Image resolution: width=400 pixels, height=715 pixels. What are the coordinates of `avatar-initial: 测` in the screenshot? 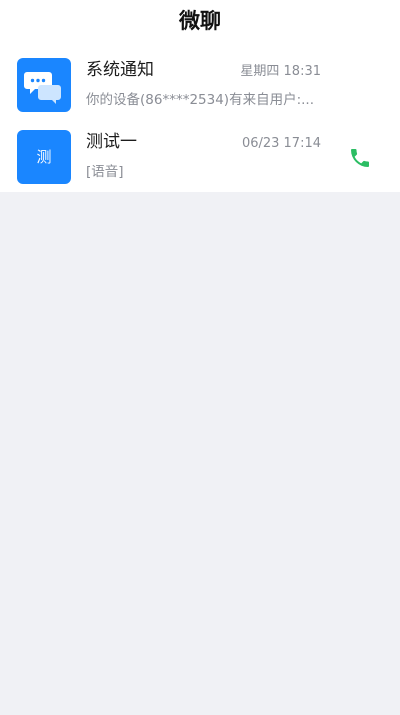 It's located at (44, 157).